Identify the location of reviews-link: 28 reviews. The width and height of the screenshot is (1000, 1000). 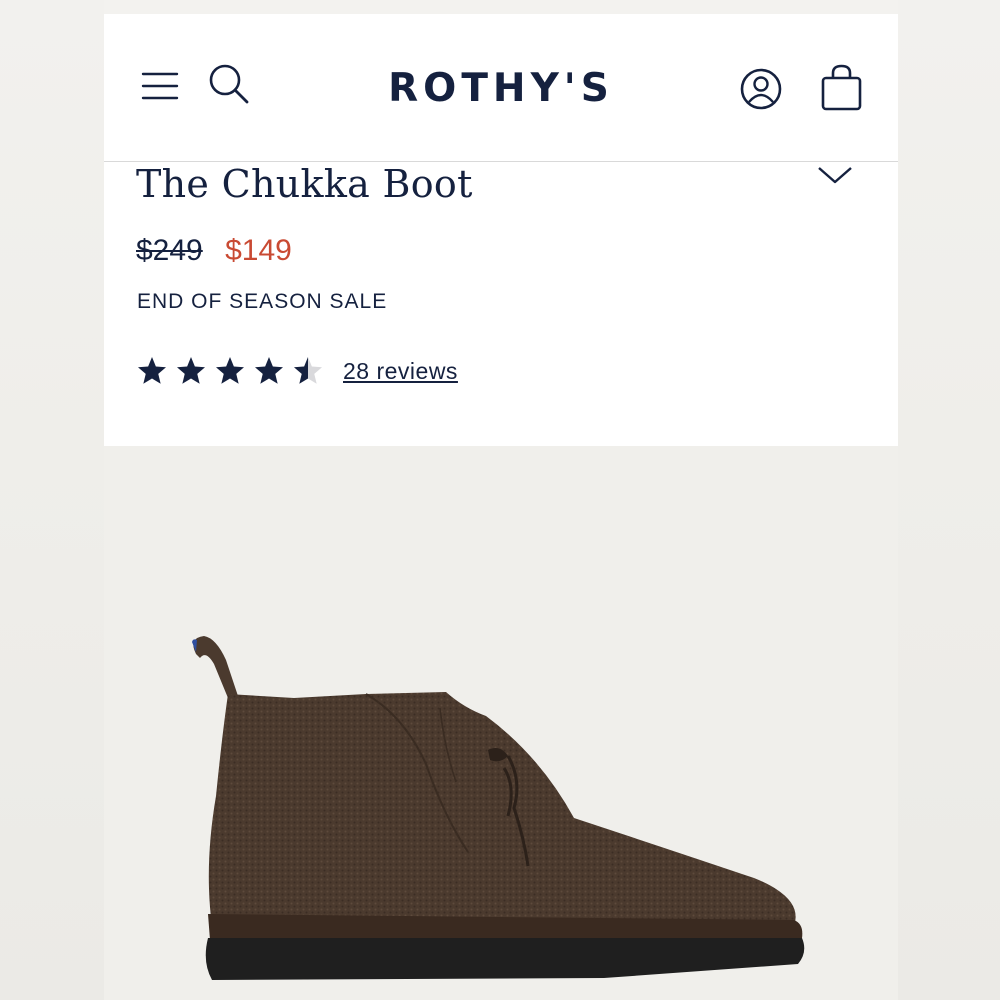
(400, 371).